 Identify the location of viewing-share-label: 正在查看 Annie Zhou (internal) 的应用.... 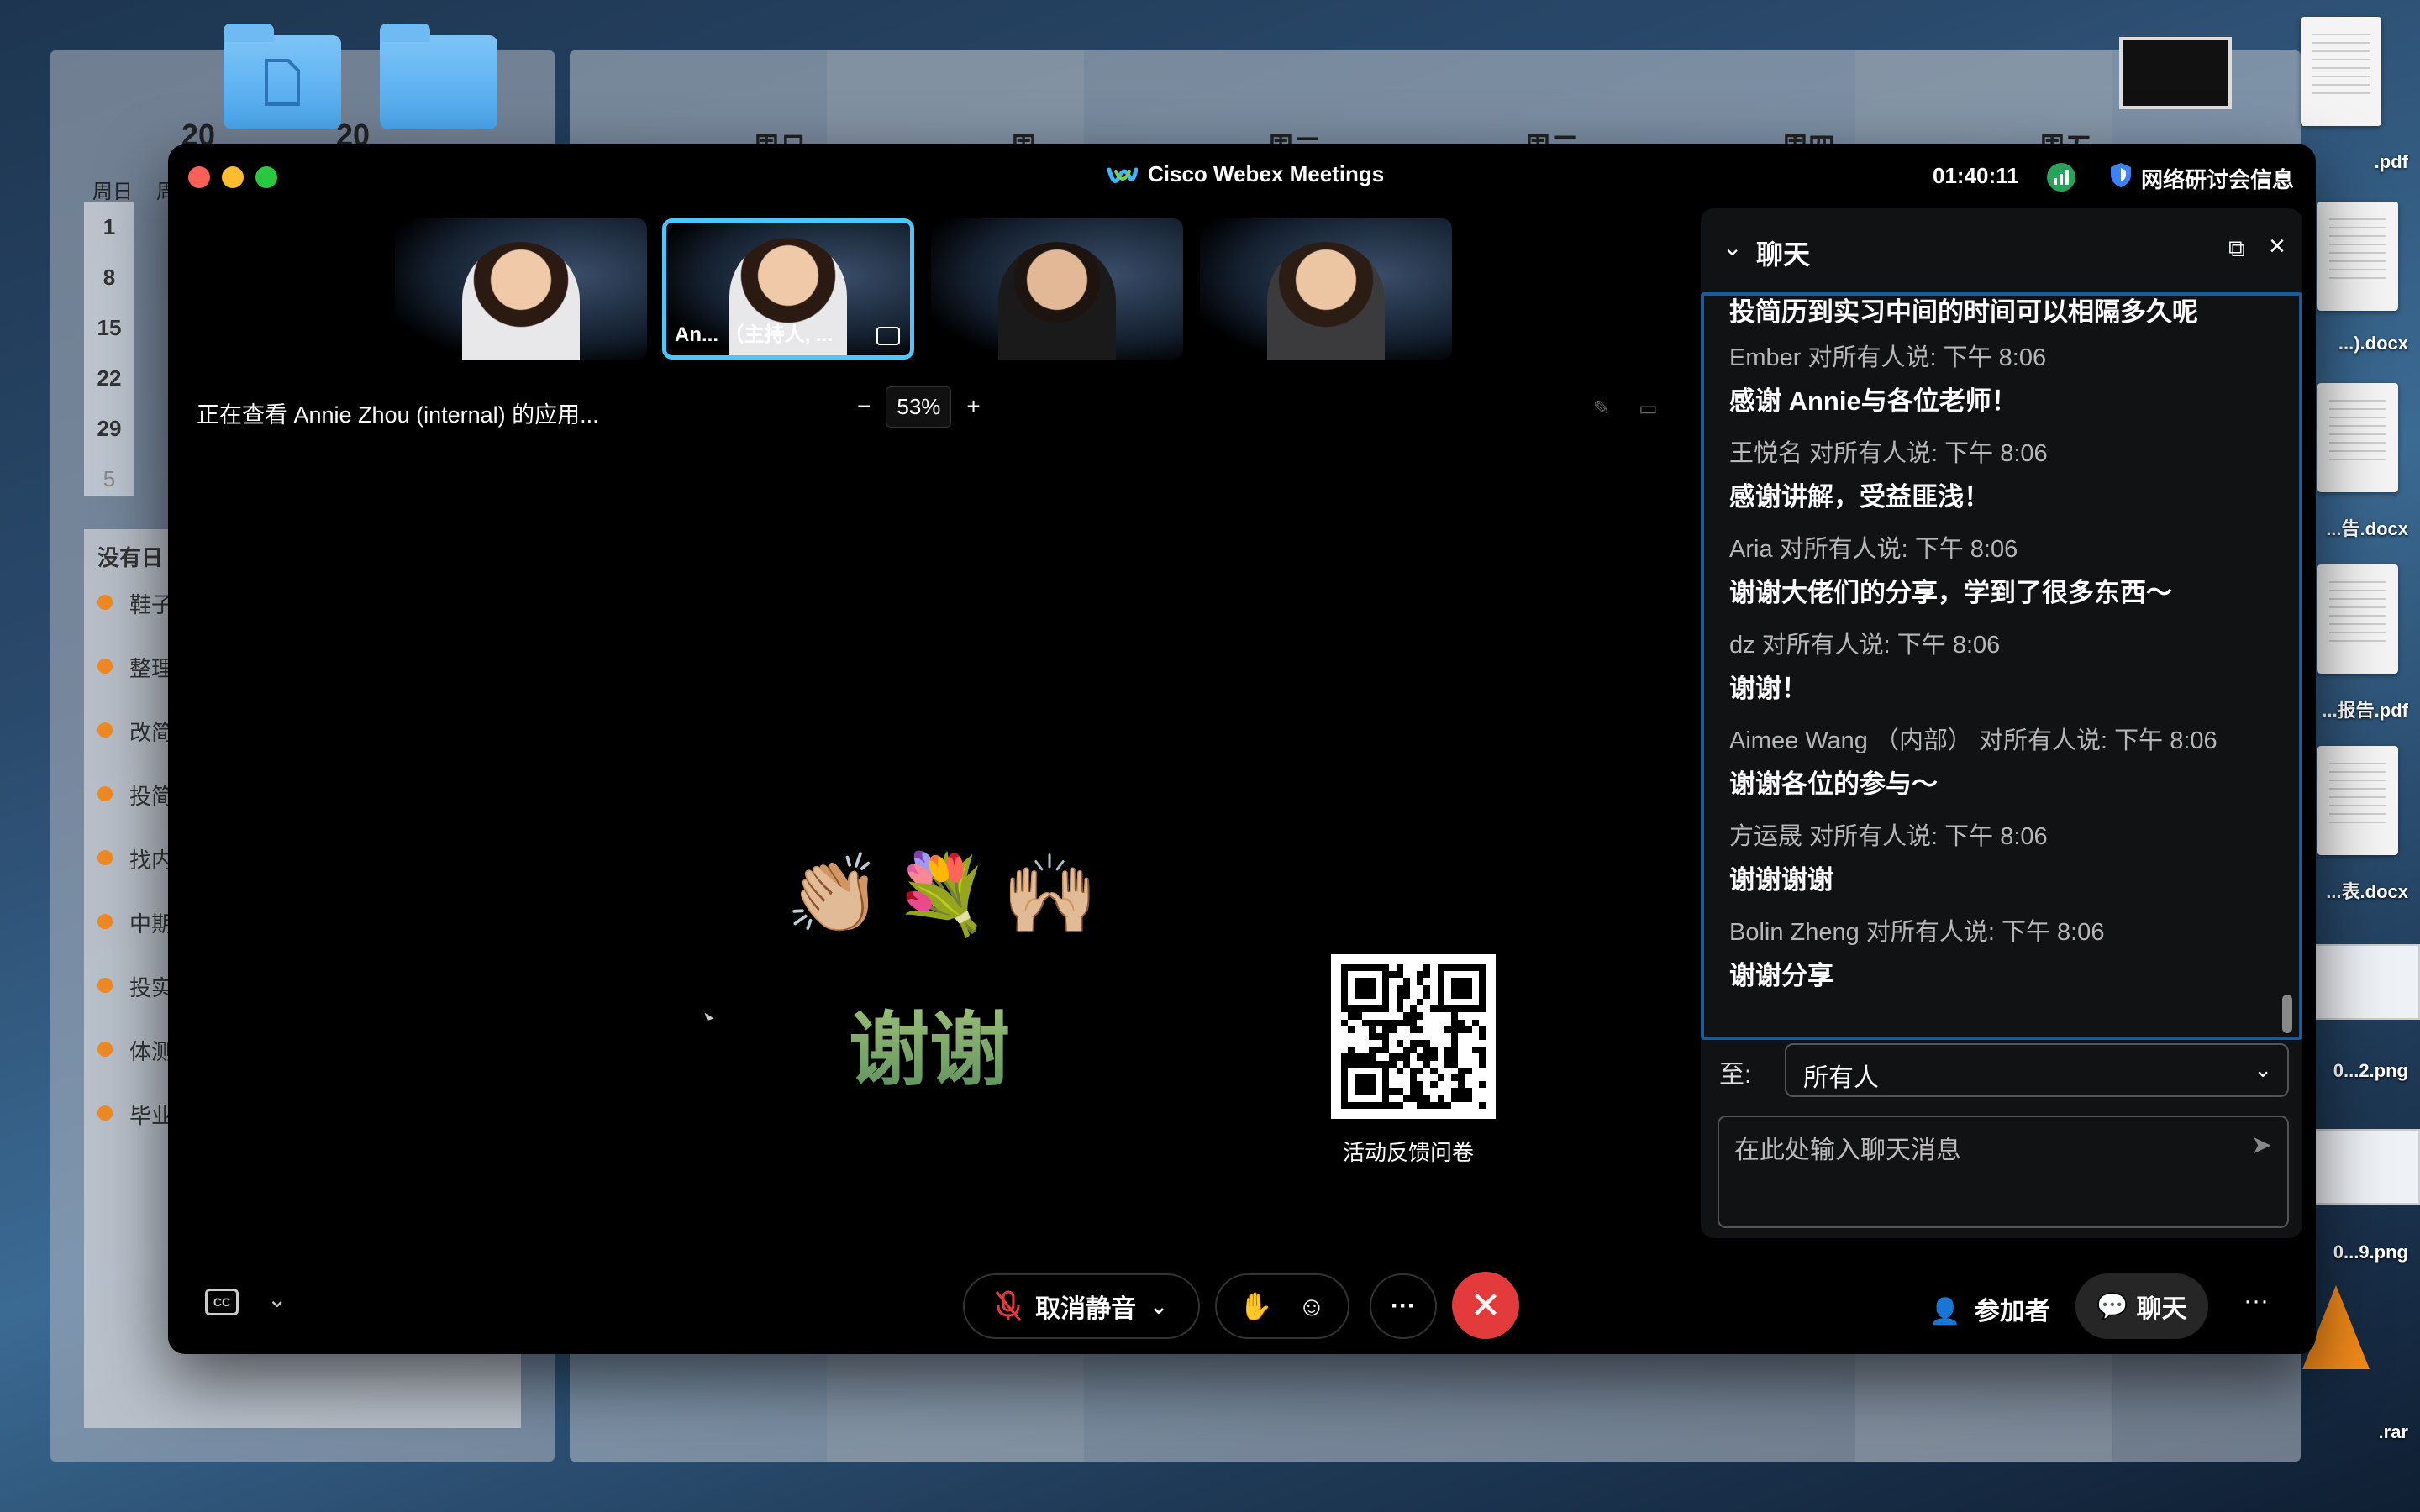
(398, 415).